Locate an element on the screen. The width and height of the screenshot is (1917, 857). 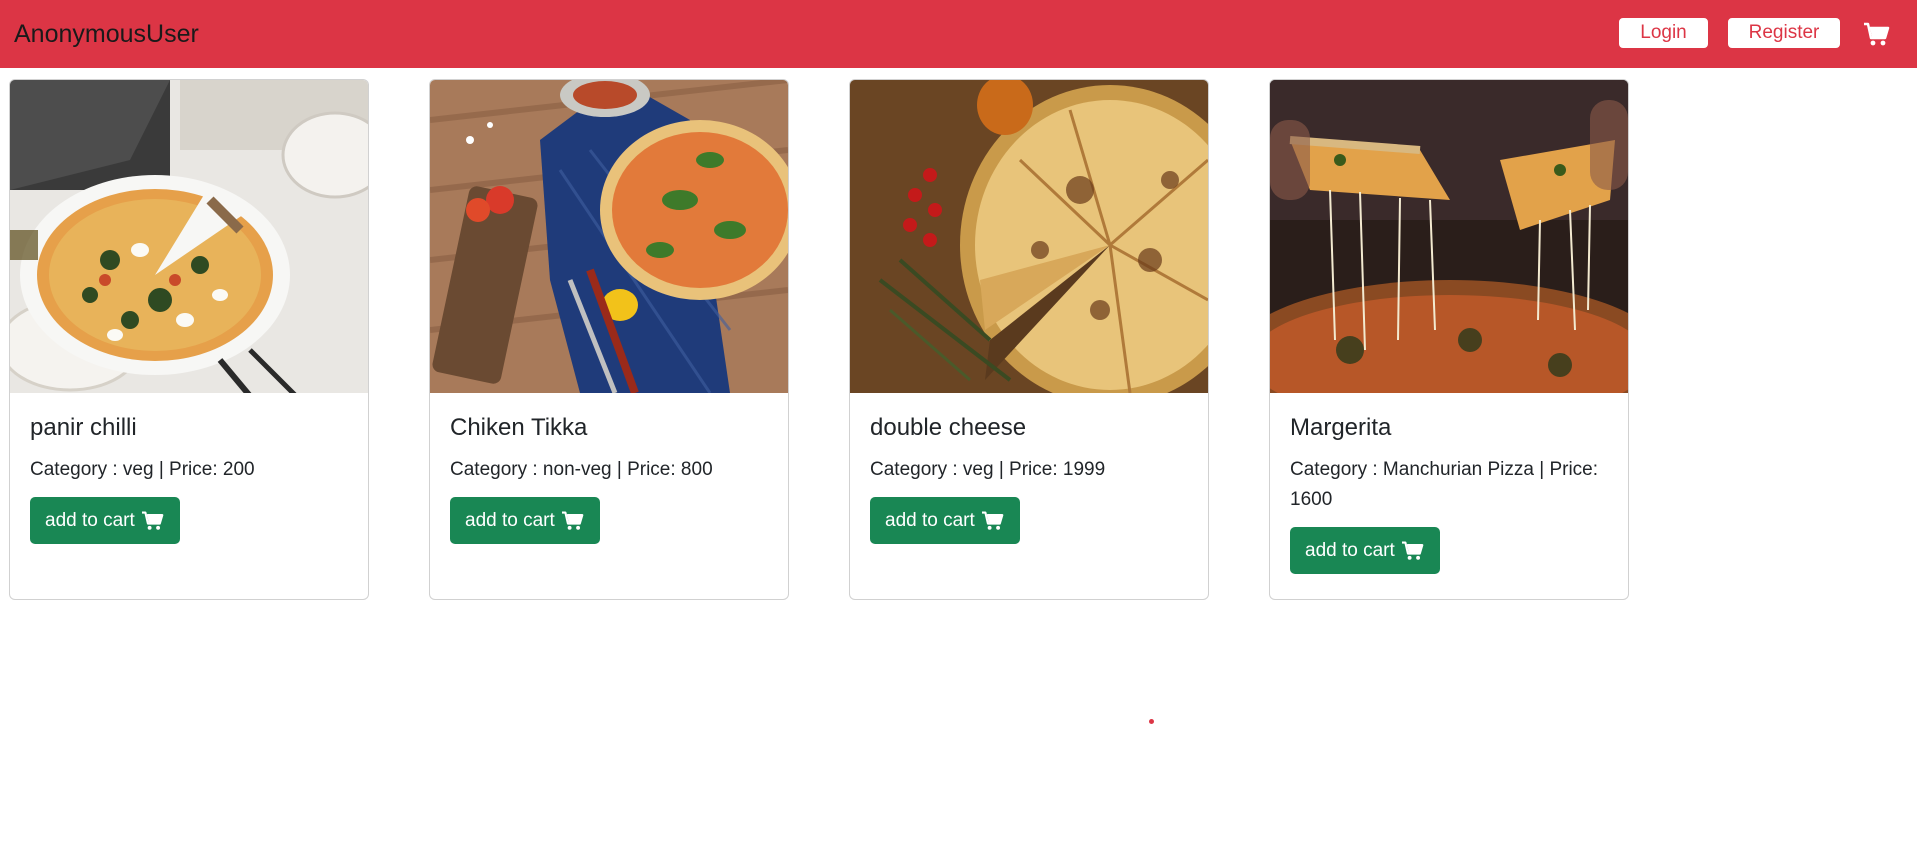
product-title: Margerita is located at coordinates (1341, 427).